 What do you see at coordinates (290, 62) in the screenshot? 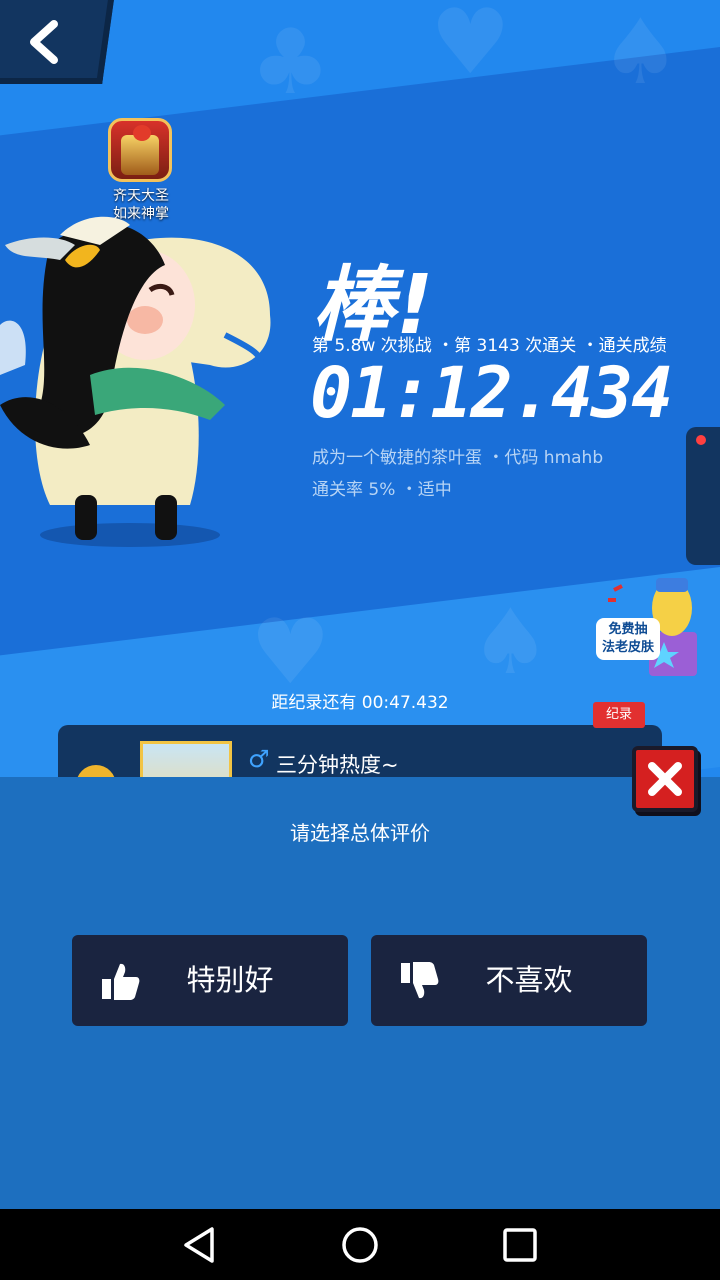
I see `pin-decoration-icon: ♣` at bounding box center [290, 62].